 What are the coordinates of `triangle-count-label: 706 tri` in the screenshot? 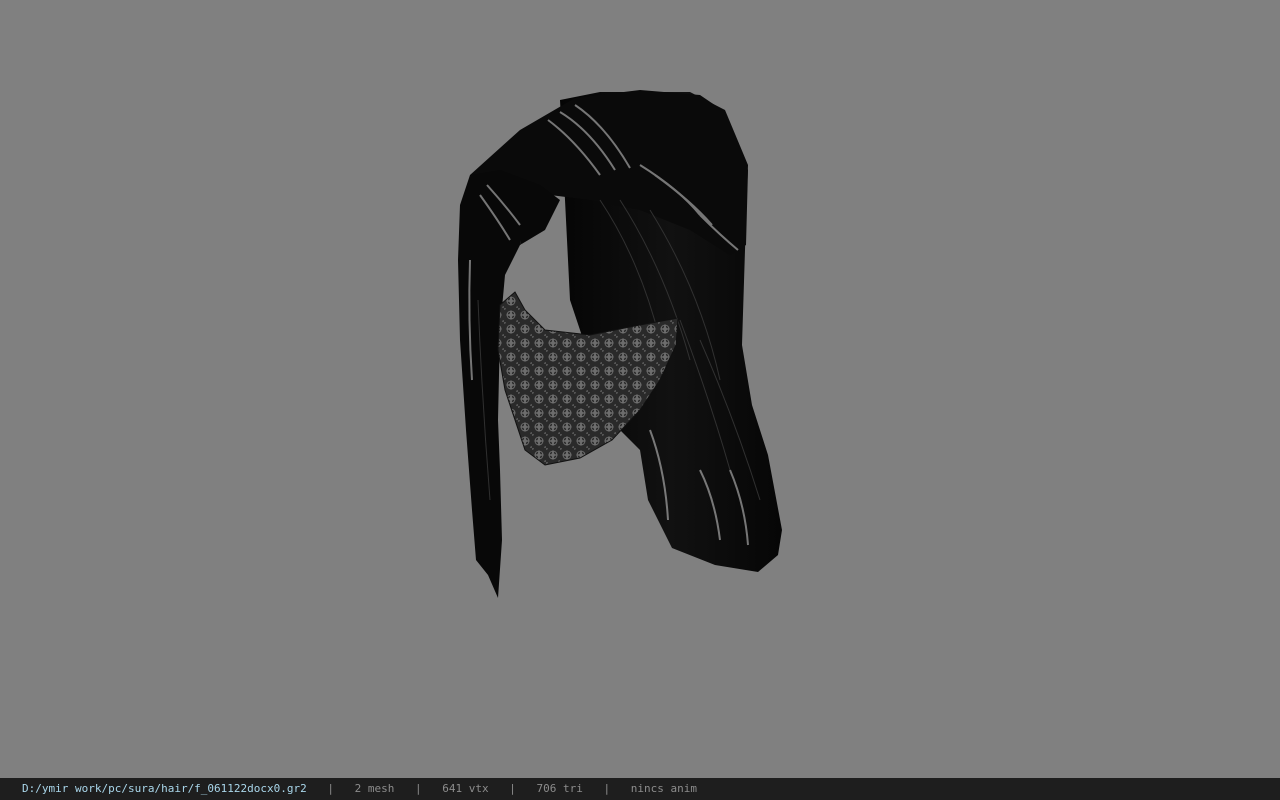 It's located at (559, 788).